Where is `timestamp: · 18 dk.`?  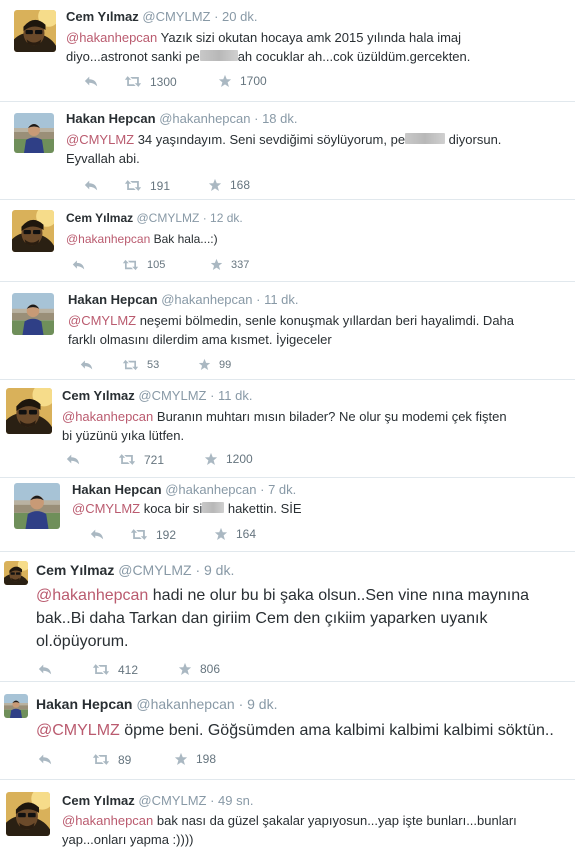 timestamp: · 18 dk. is located at coordinates (275, 118).